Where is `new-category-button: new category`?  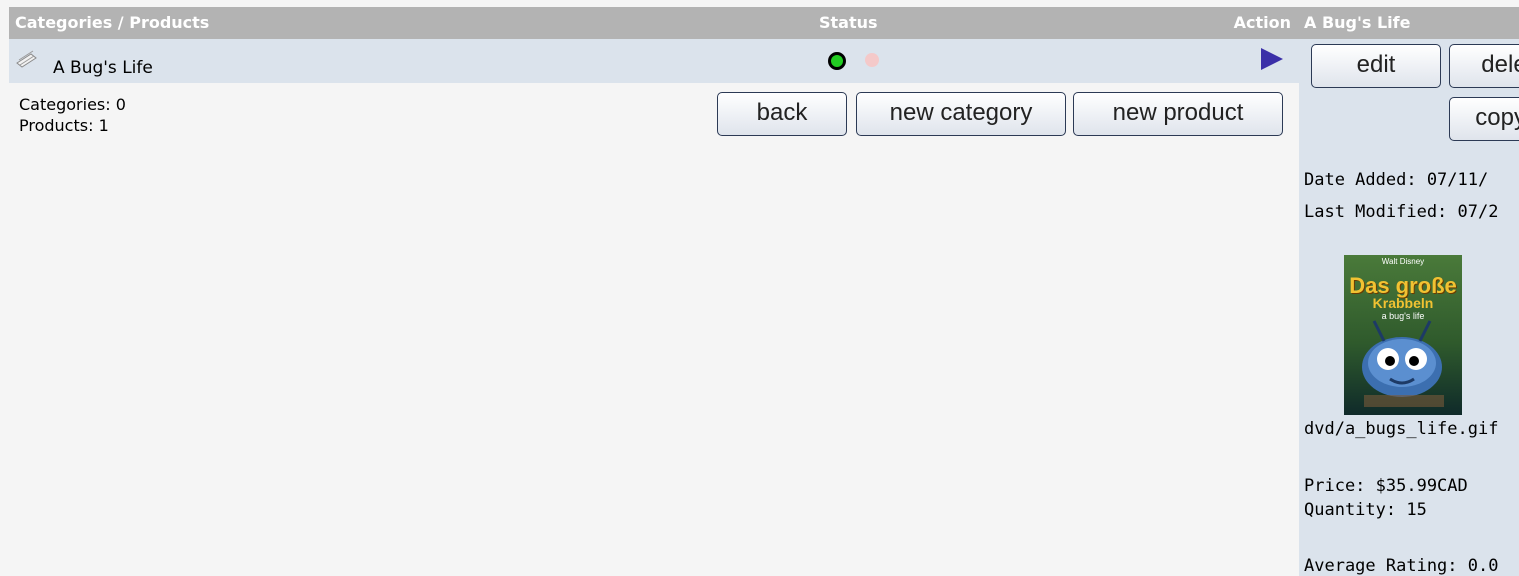
new-category-button: new category is located at coordinates (961, 114).